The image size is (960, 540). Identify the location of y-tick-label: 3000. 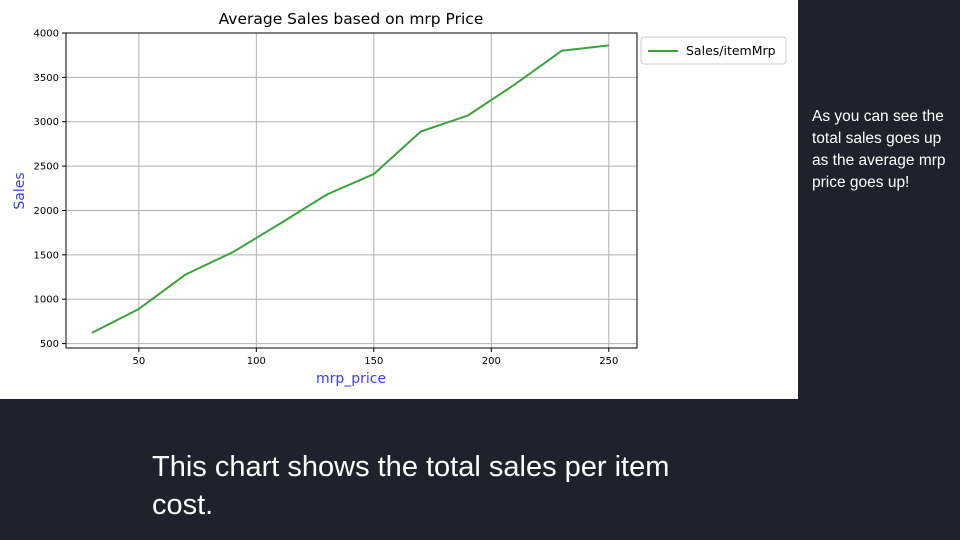
(46, 122).